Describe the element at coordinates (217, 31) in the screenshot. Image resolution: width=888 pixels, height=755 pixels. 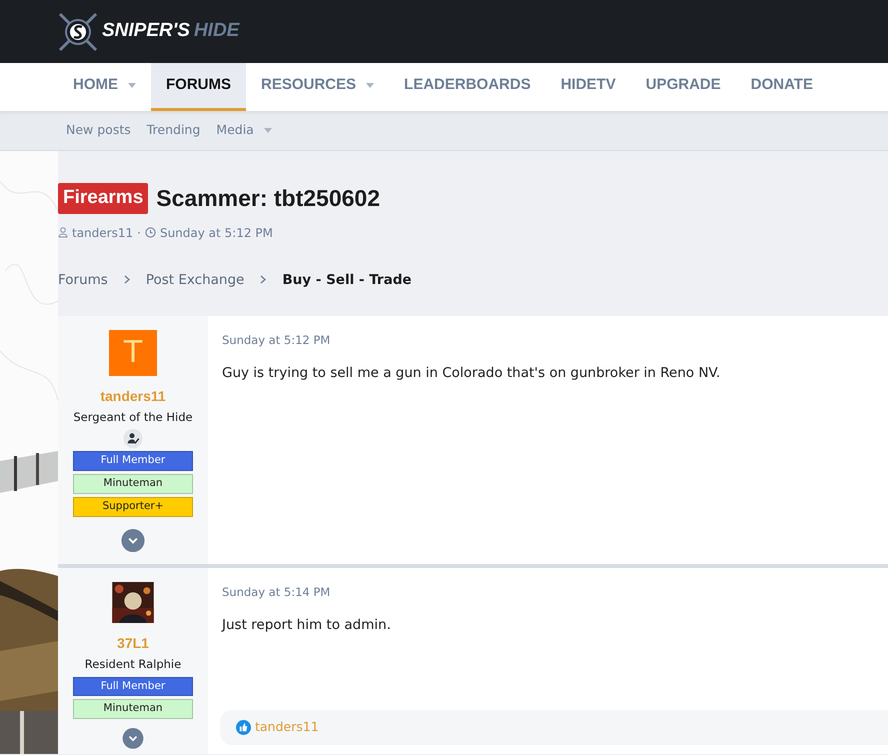
I see `logo-text: HIDE` at that location.